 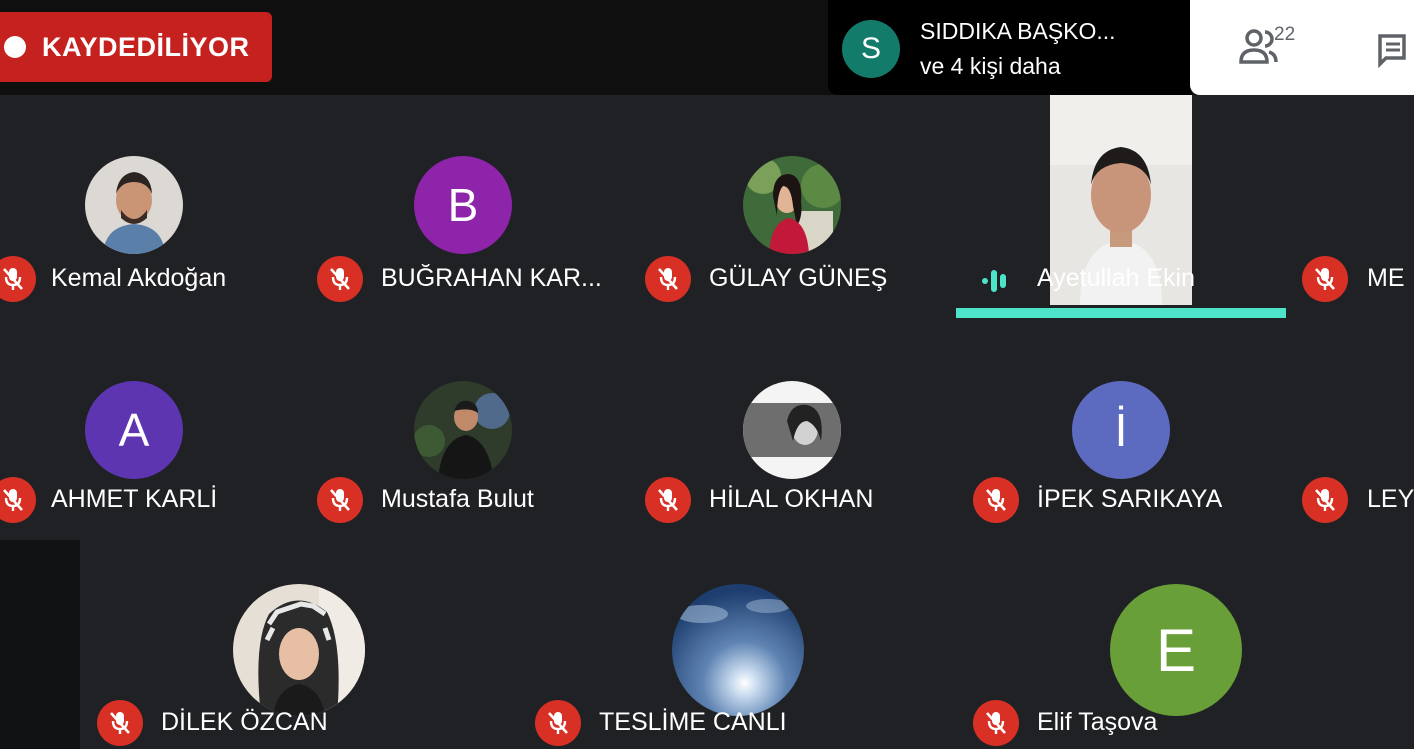 I want to click on participant-initial-avatar: A, so click(x=134, y=430).